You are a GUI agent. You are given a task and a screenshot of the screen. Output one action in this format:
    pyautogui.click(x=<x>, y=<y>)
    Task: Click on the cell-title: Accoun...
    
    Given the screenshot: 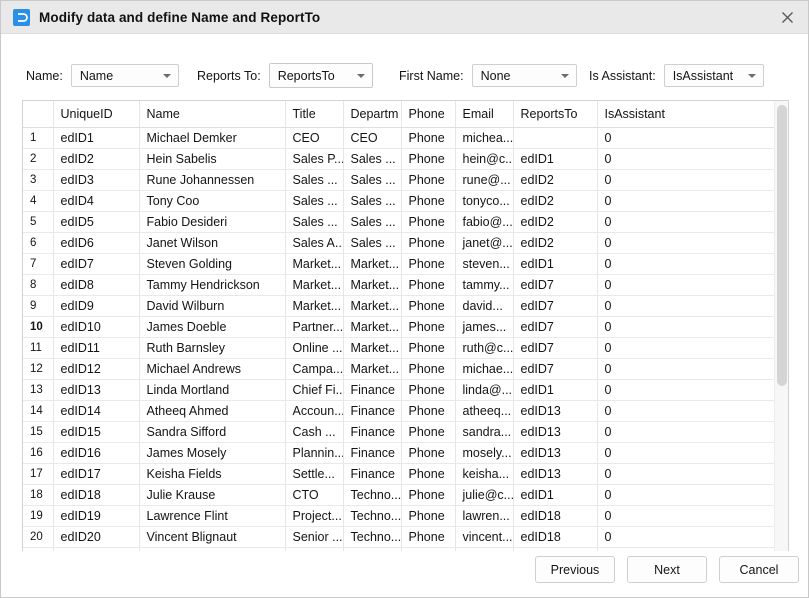 What is the action you would take?
    pyautogui.click(x=314, y=411)
    